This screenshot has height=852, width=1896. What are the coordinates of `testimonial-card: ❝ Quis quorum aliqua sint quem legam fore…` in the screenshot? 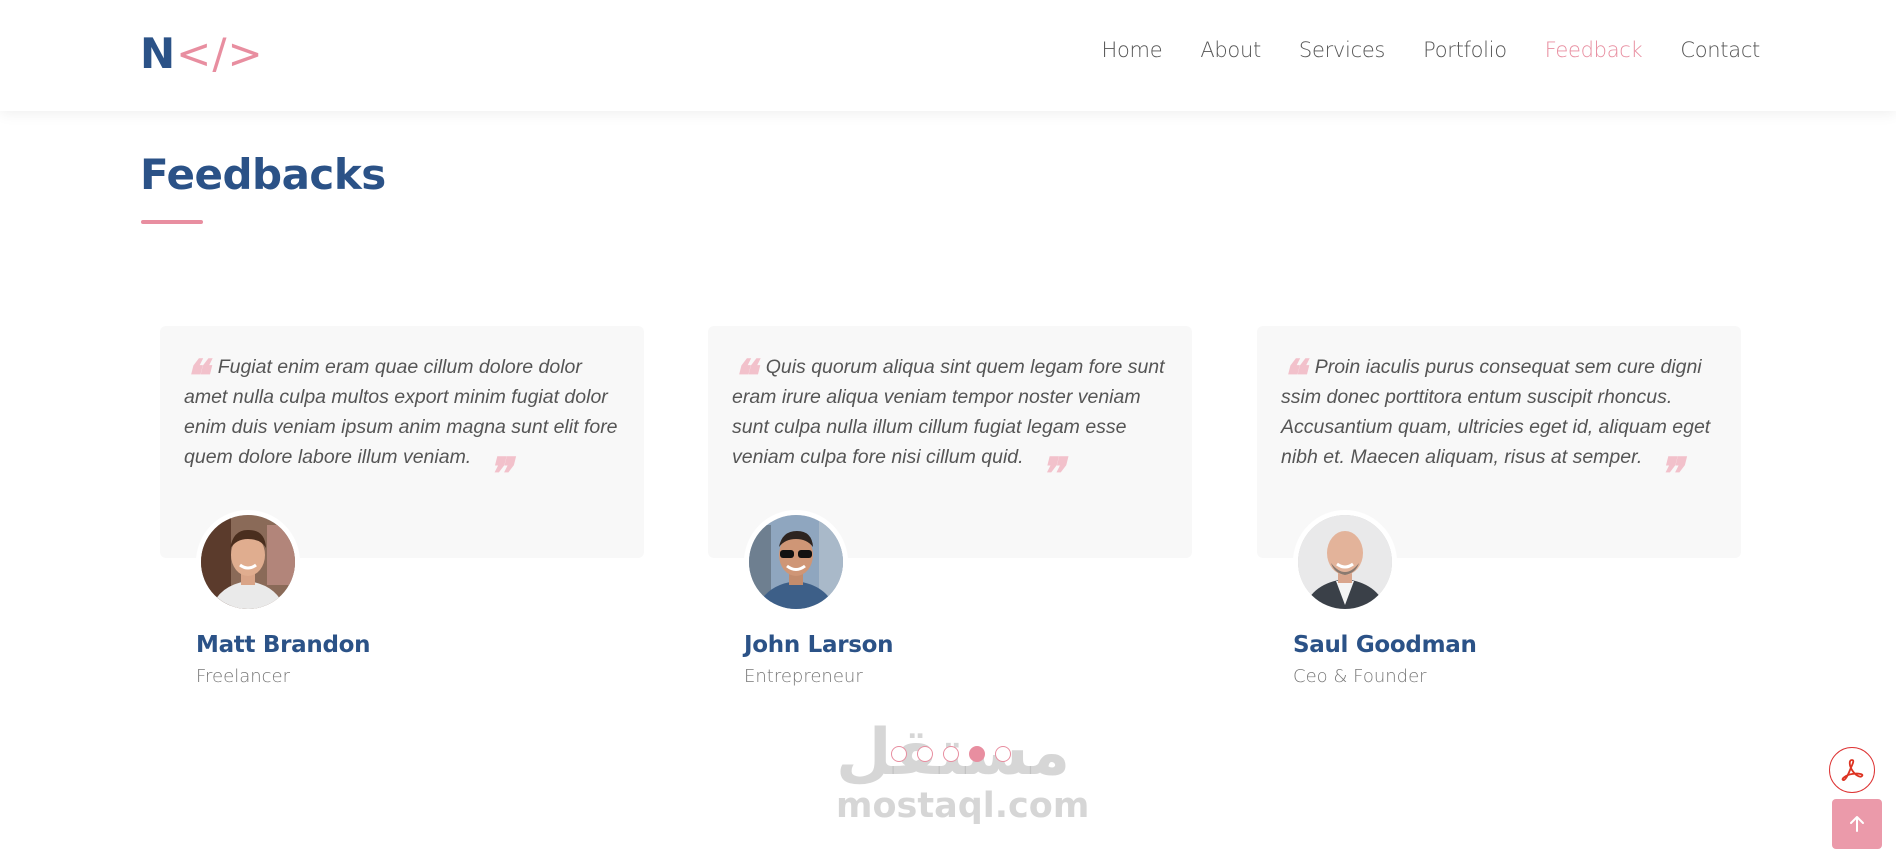 It's located at (950, 506).